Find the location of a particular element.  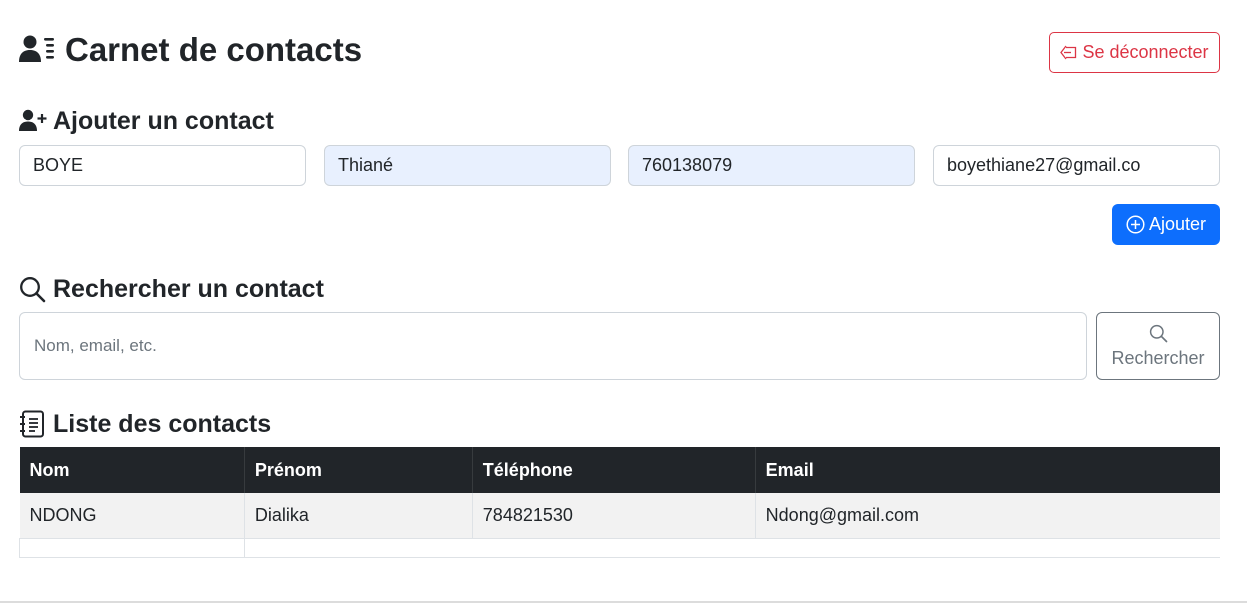

column-header-telephone: Téléphone is located at coordinates (614, 470).